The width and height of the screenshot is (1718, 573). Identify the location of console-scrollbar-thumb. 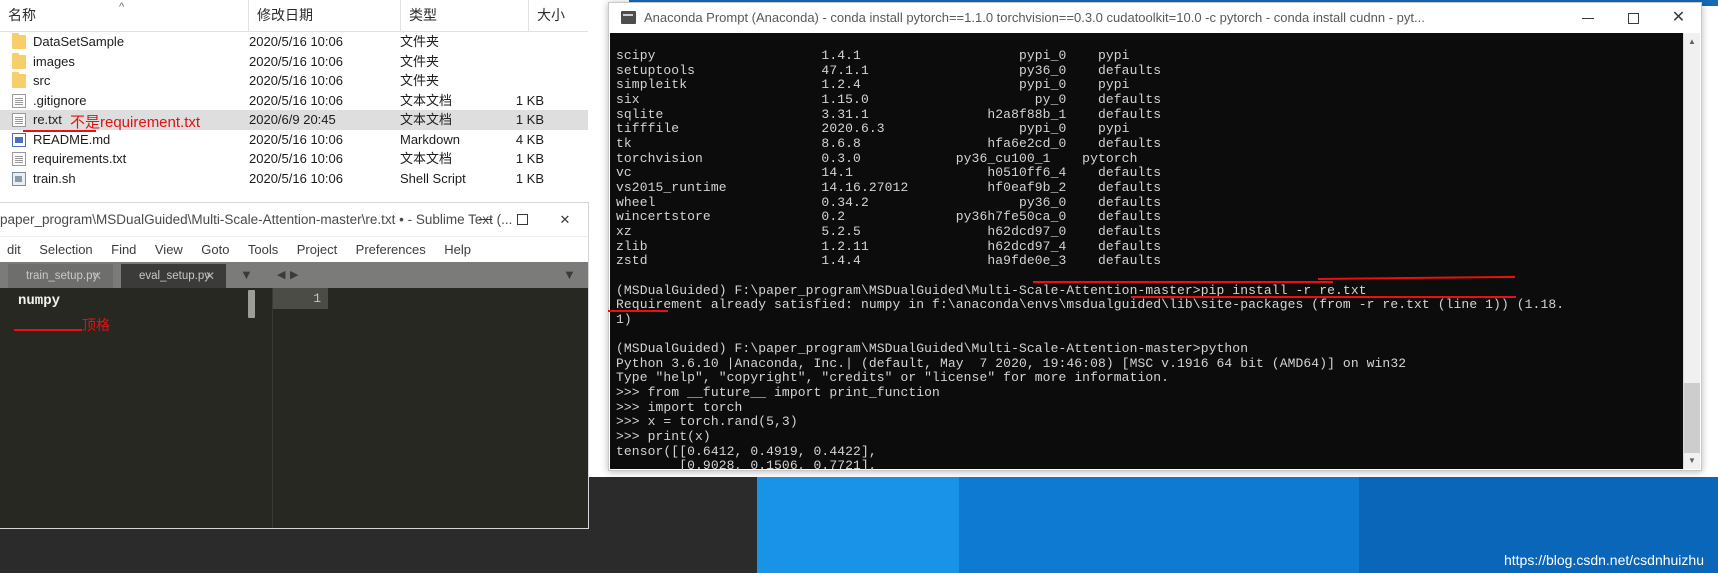
(1692, 418).